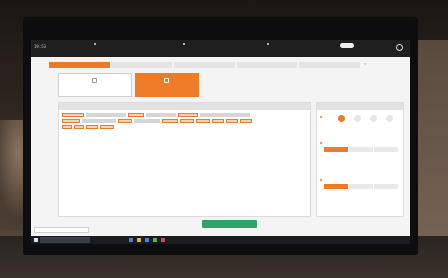 This screenshot has width=448, height=278. What do you see at coordinates (220, 48) in the screenshot?
I see `app-header: 19:53` at bounding box center [220, 48].